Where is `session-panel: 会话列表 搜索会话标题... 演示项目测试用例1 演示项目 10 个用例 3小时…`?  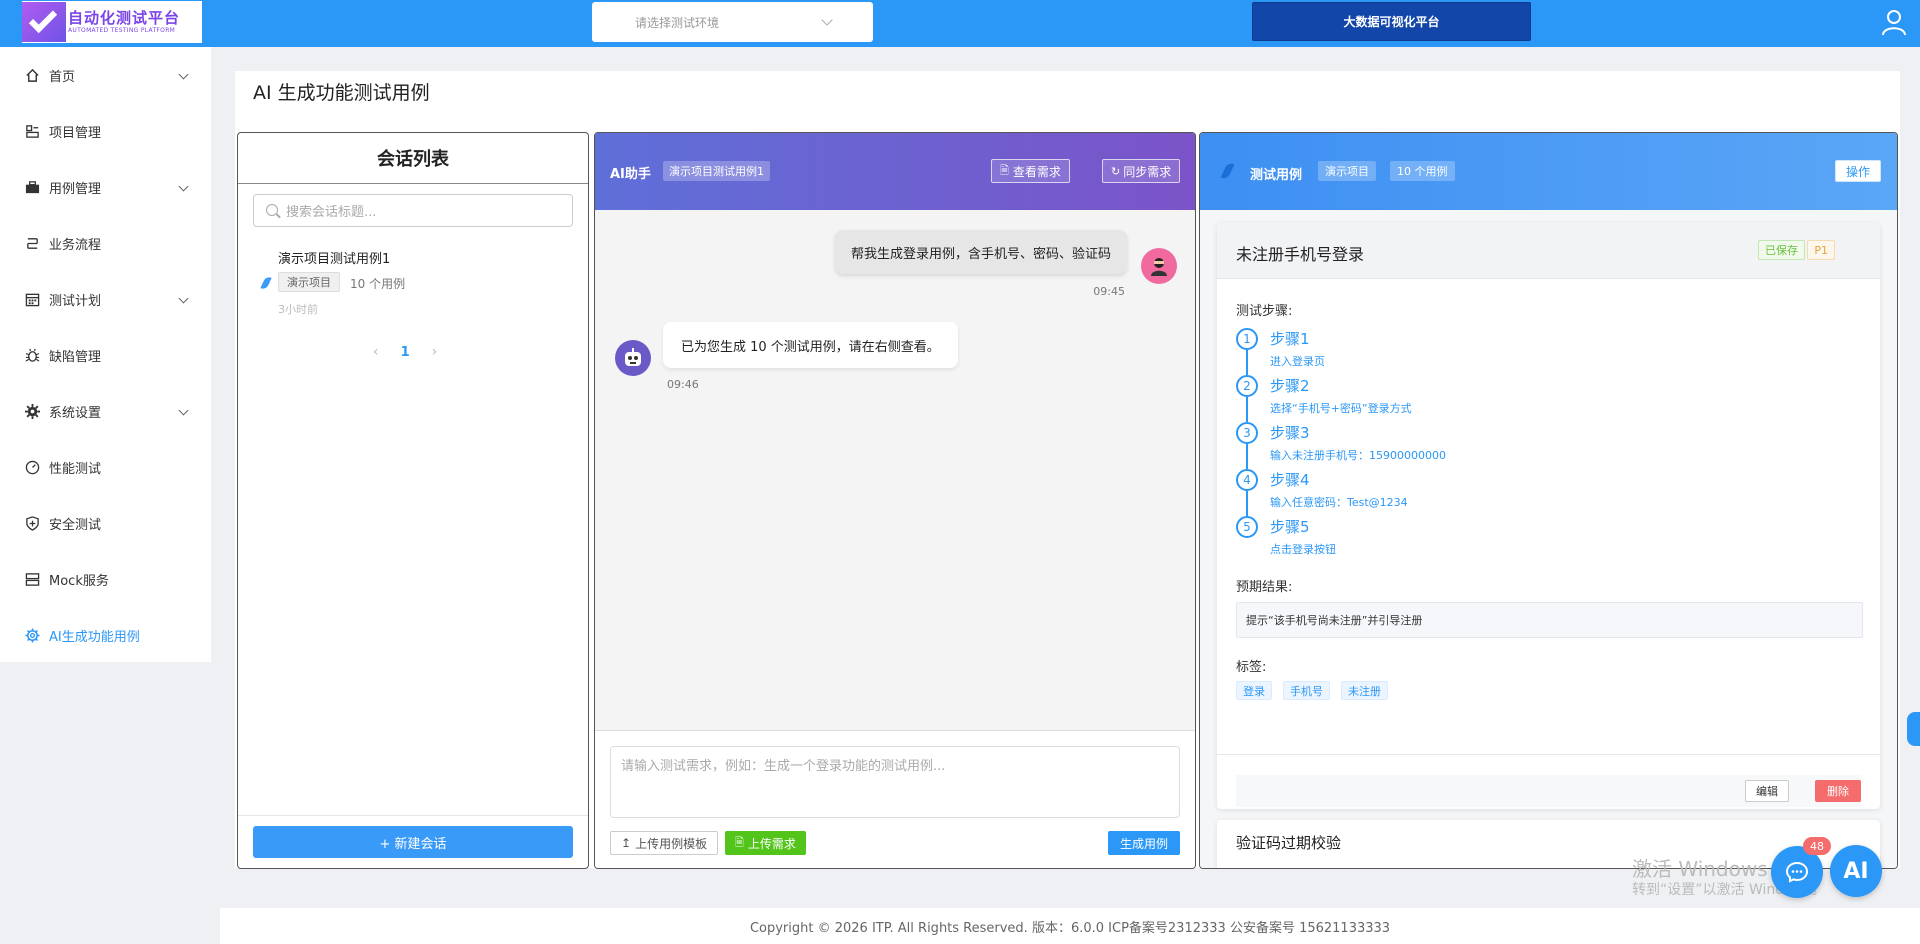 session-panel: 会话列表 搜索会话标题... 演示项目测试用例1 演示项目 10 个用例 3小时… is located at coordinates (413, 500).